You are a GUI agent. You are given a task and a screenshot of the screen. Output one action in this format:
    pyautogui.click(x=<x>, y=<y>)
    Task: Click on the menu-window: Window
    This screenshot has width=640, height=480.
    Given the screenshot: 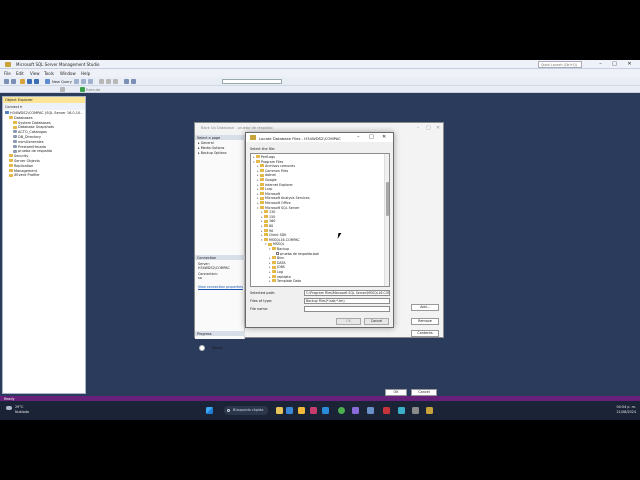 What is the action you would take?
    pyautogui.click(x=68, y=73)
    